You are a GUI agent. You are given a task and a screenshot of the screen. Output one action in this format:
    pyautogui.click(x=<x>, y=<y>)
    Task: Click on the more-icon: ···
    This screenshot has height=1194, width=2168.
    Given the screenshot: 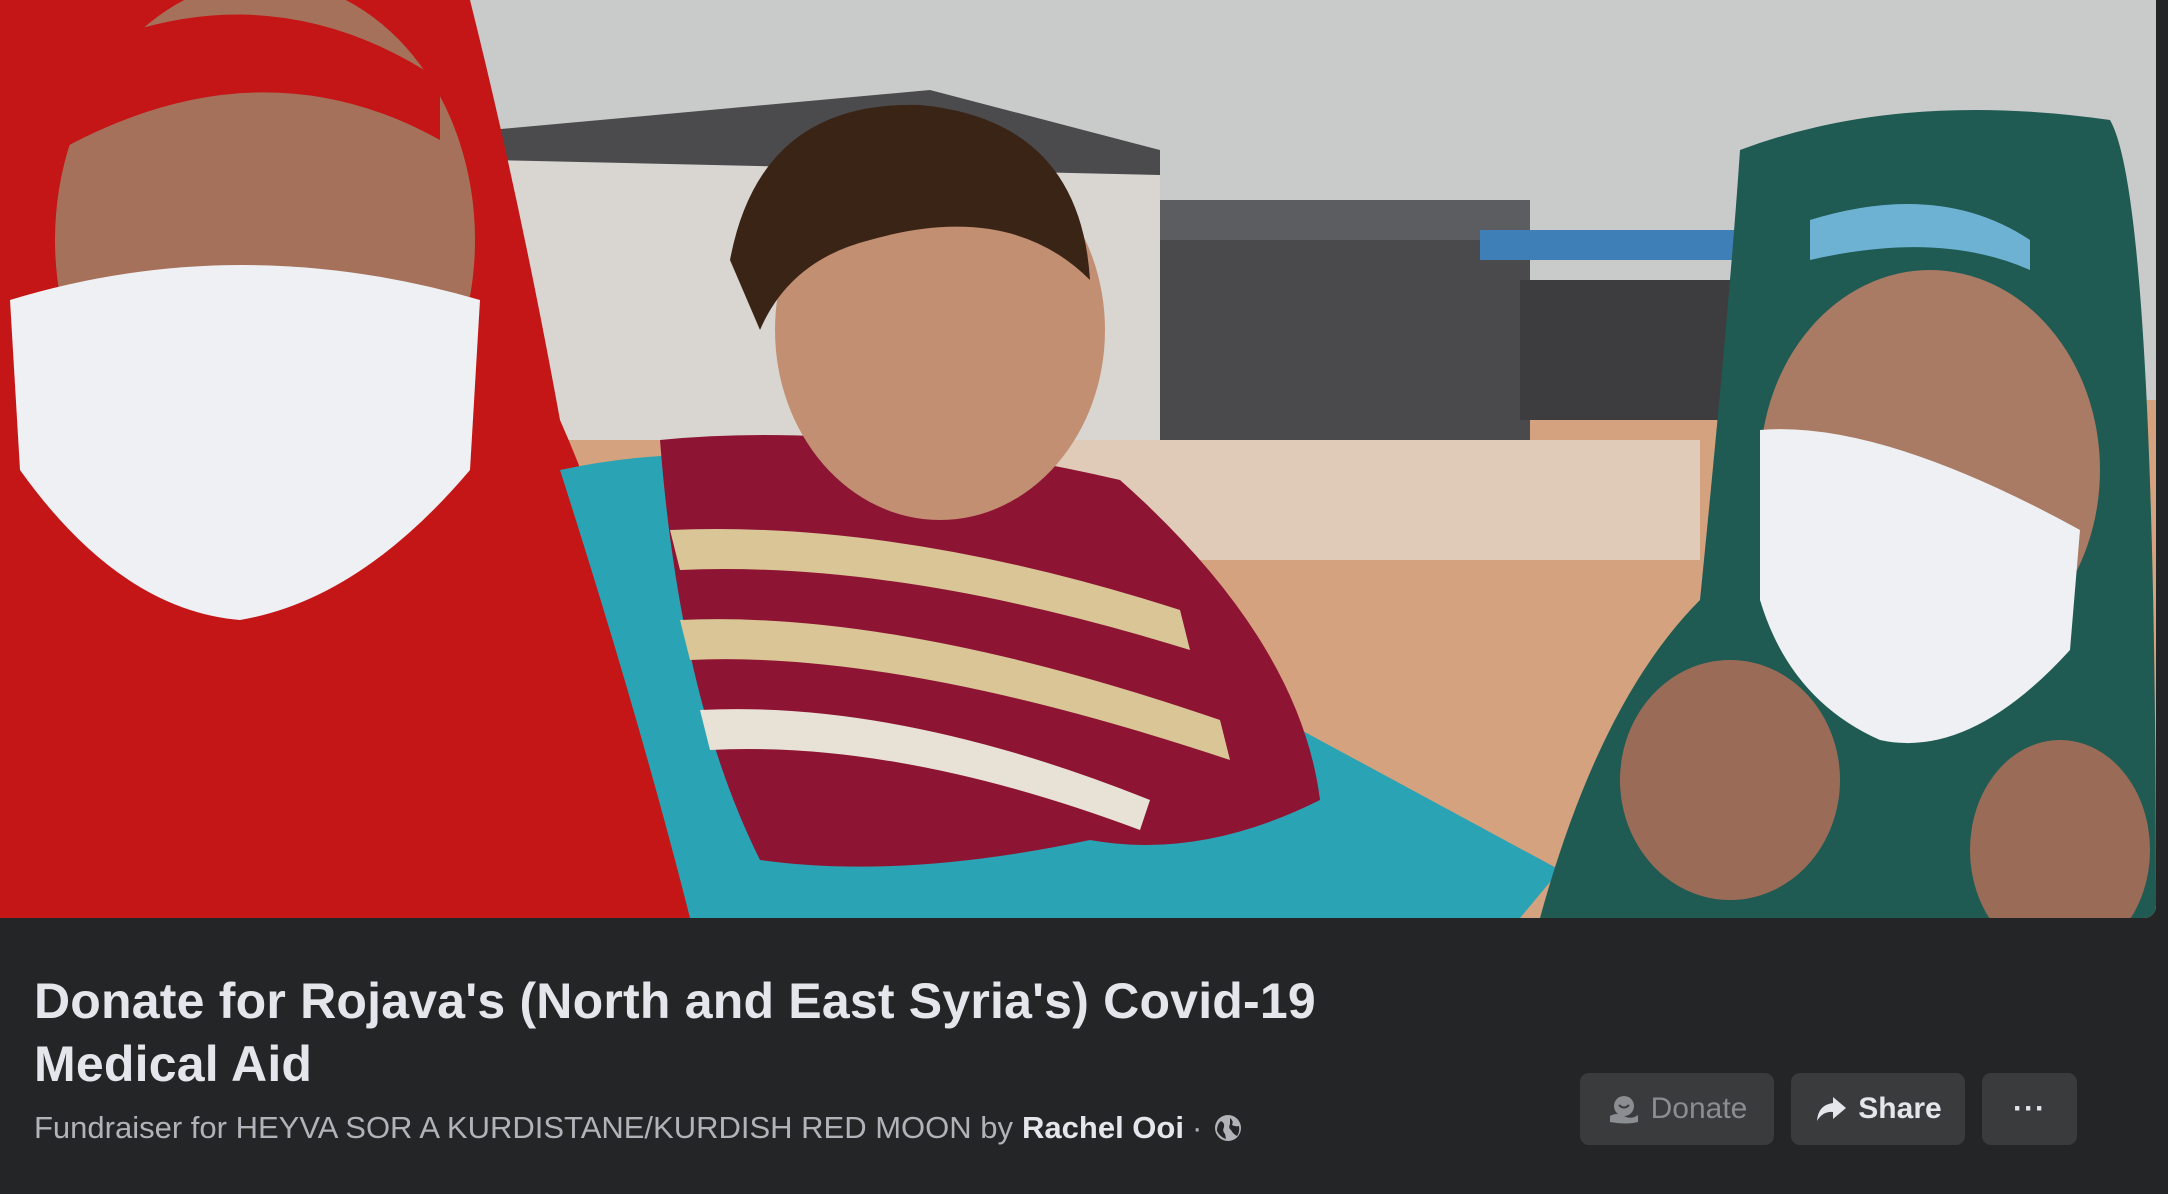 What is the action you would take?
    pyautogui.click(x=2029, y=1108)
    